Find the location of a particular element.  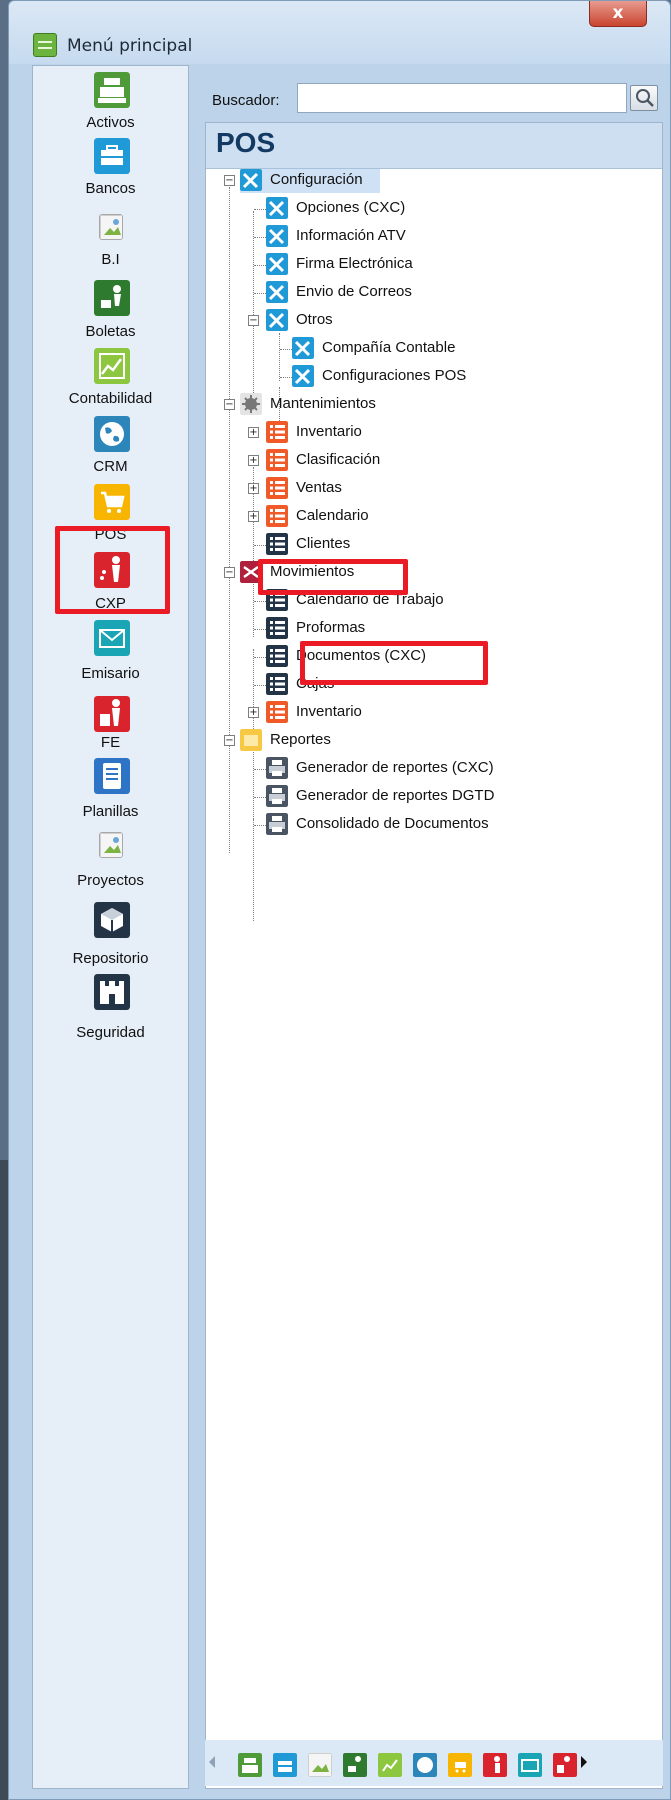

sidebar-item-contabilidad: Contabilidad is located at coordinates (110, 379).